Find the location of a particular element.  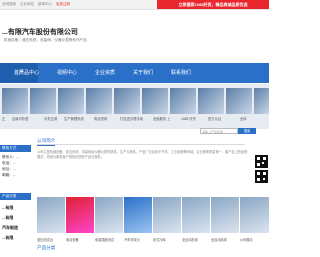

company-name: ...有限汽车股份有限公司 is located at coordinates (40, 32).